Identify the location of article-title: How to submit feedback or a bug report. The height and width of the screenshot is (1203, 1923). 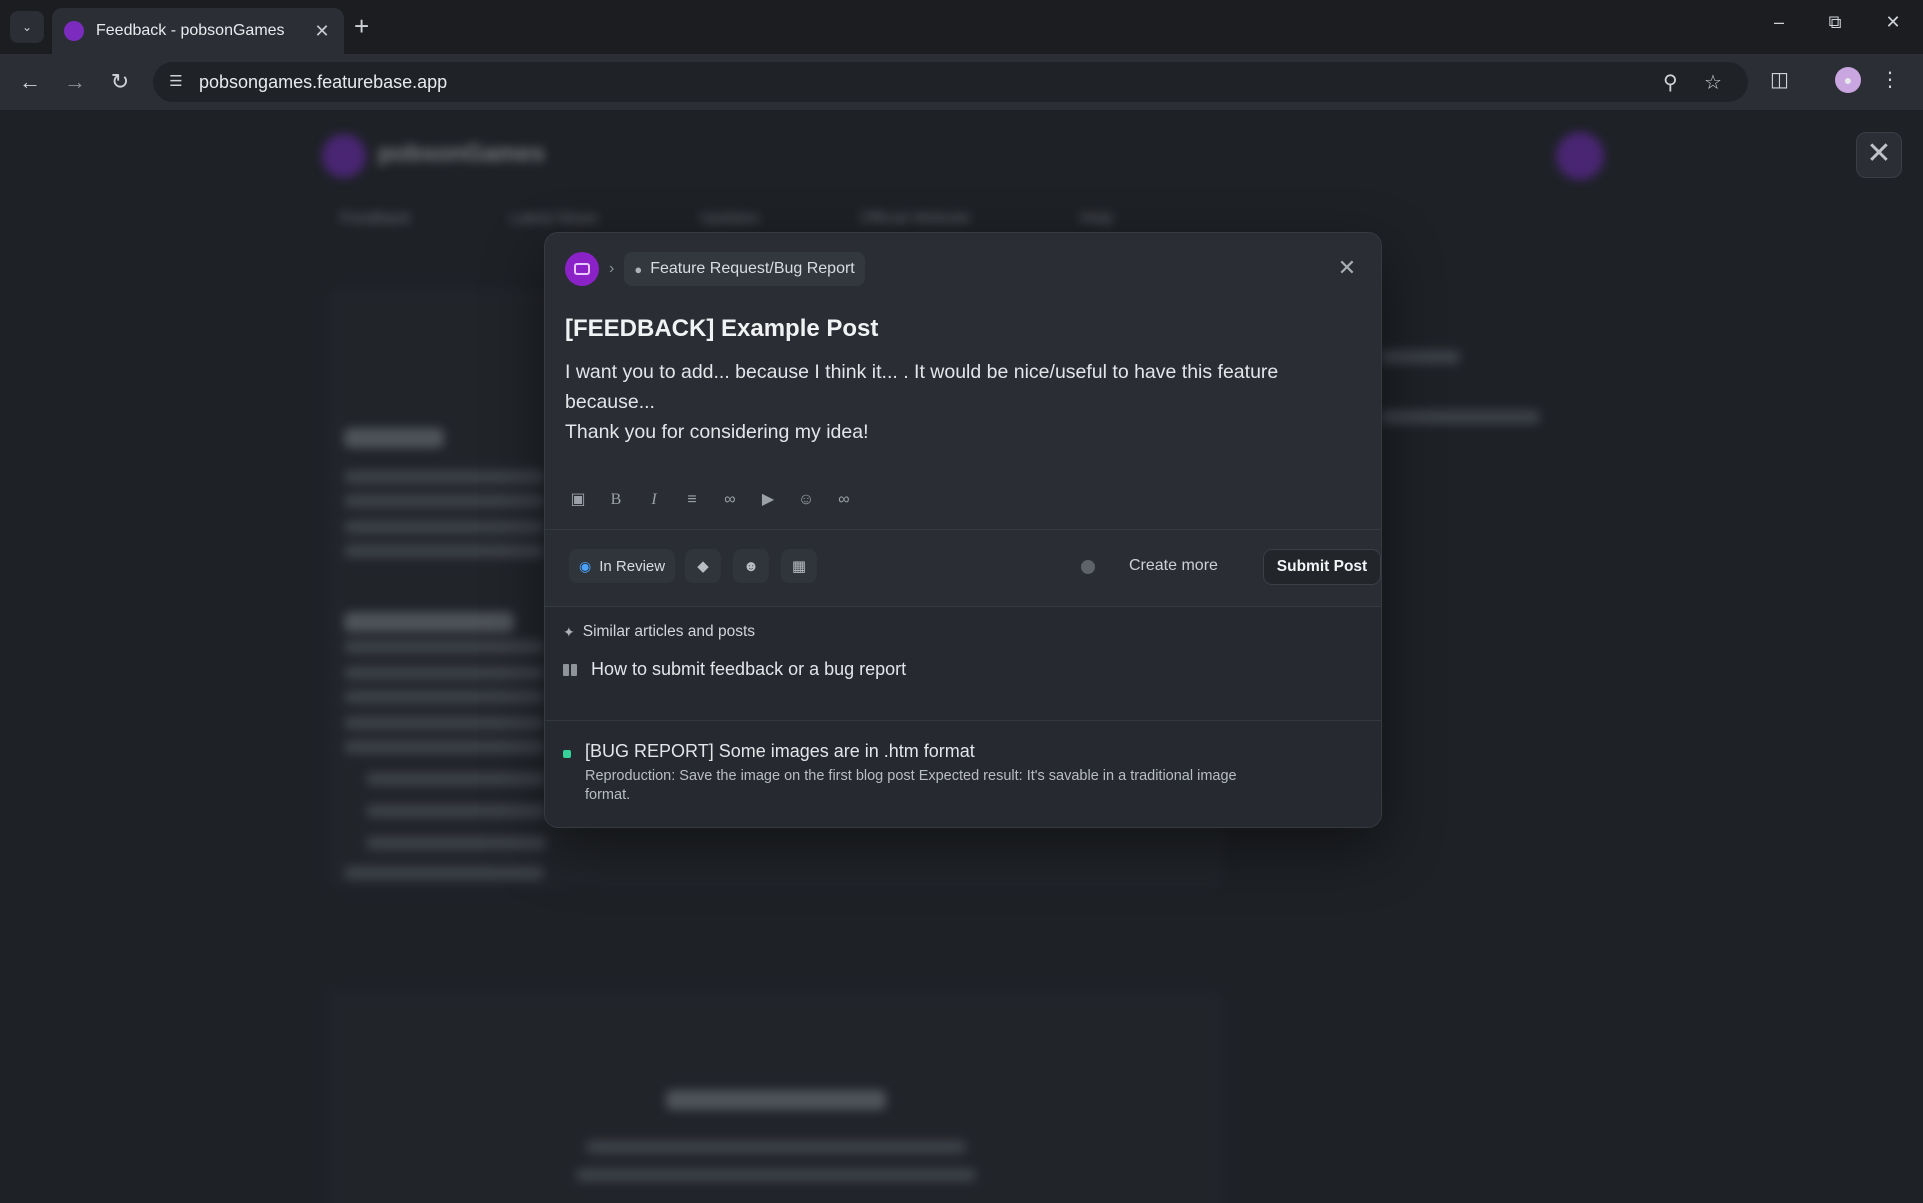
(749, 669).